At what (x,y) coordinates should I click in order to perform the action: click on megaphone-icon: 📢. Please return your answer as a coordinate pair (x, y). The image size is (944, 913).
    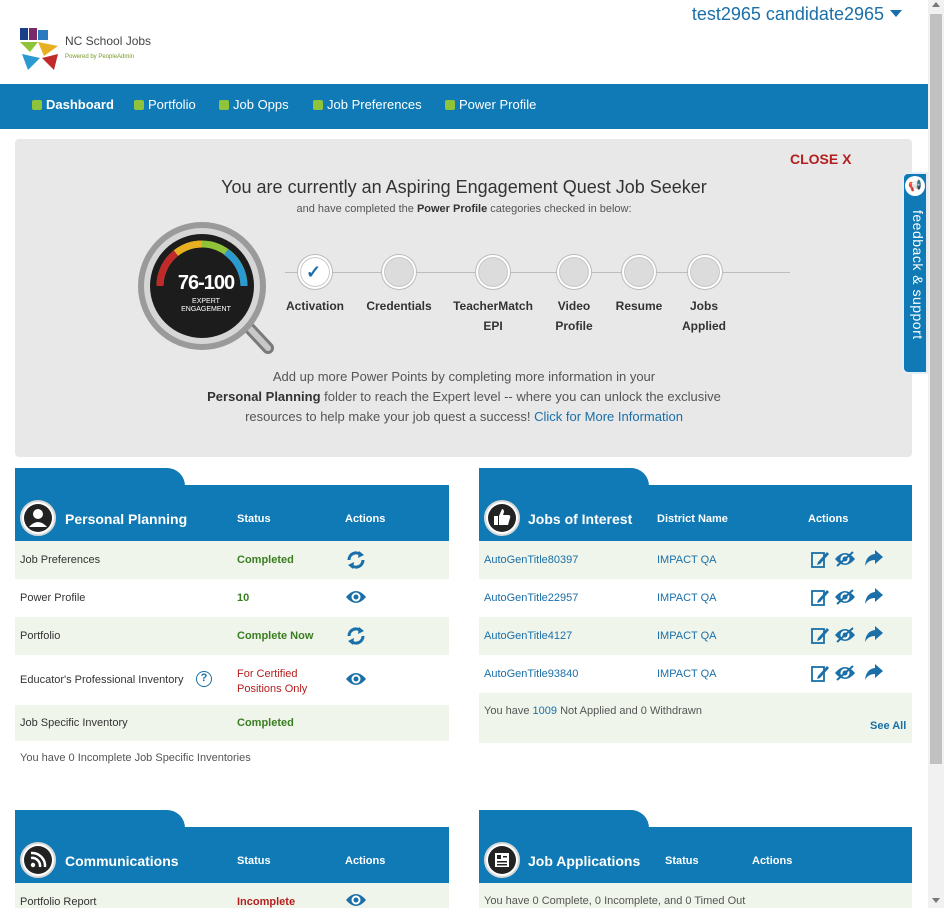
    Looking at the image, I should click on (915, 186).